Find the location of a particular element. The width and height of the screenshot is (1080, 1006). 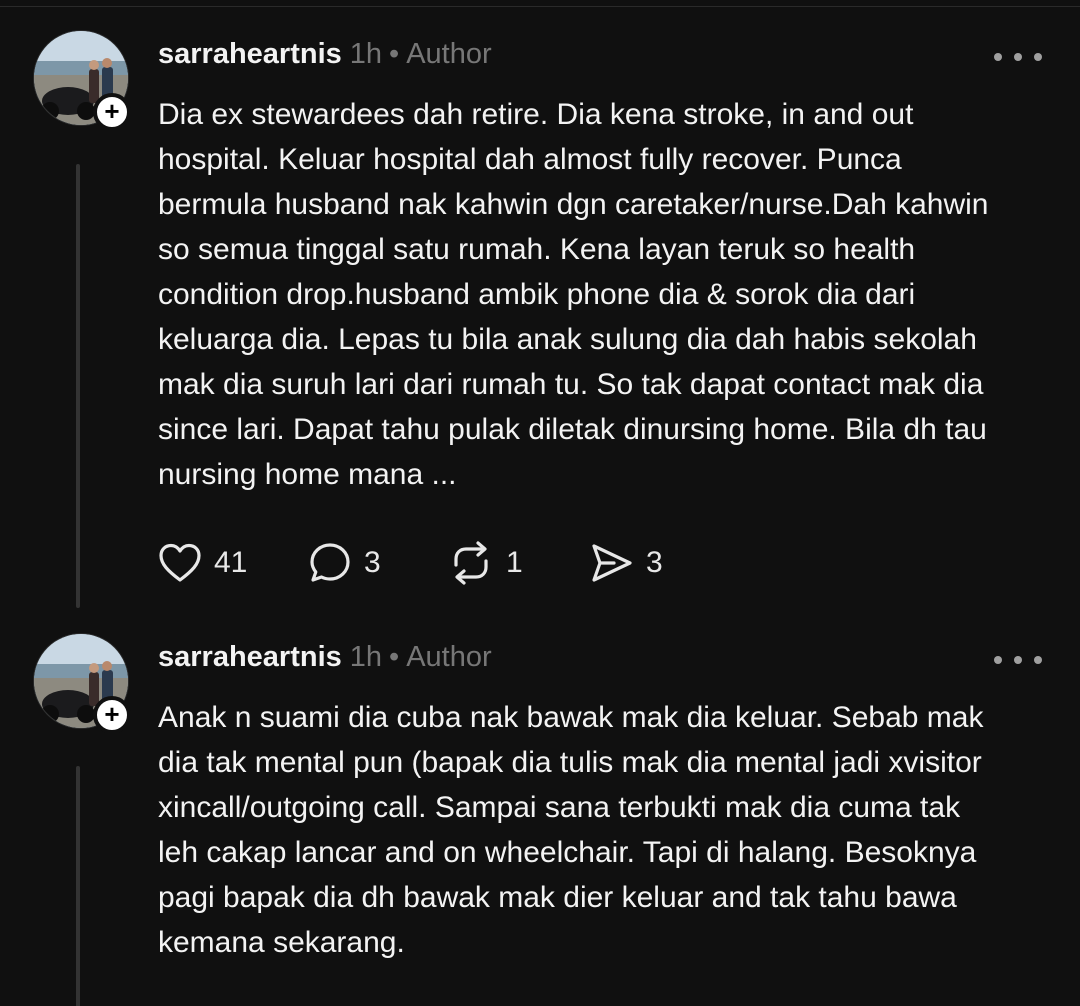

repost-count: 1 is located at coordinates (514, 562).